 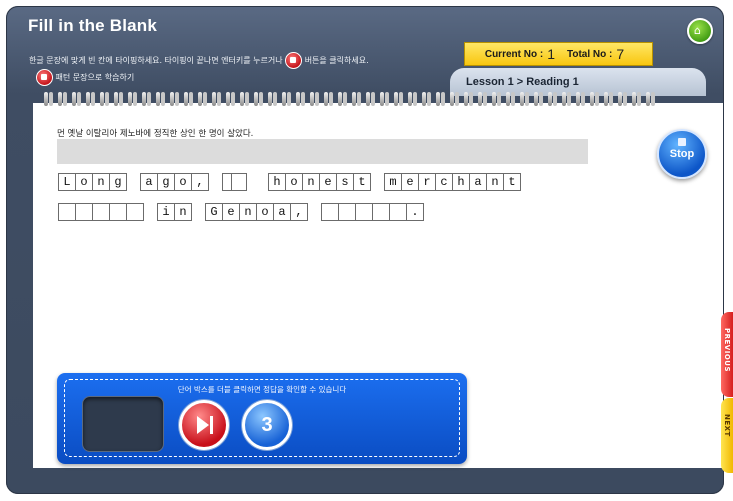 I want to click on home-button: ⌂, so click(x=700, y=31).